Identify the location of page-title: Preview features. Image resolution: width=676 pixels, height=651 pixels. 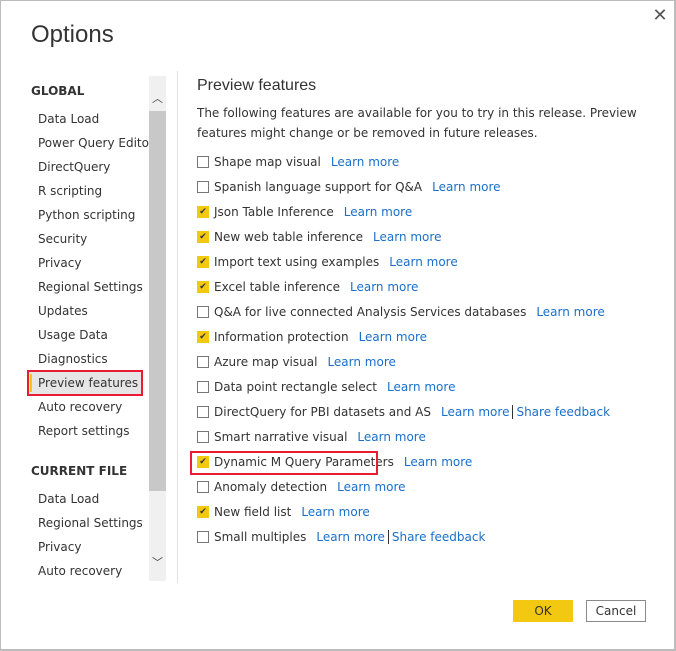
(257, 85).